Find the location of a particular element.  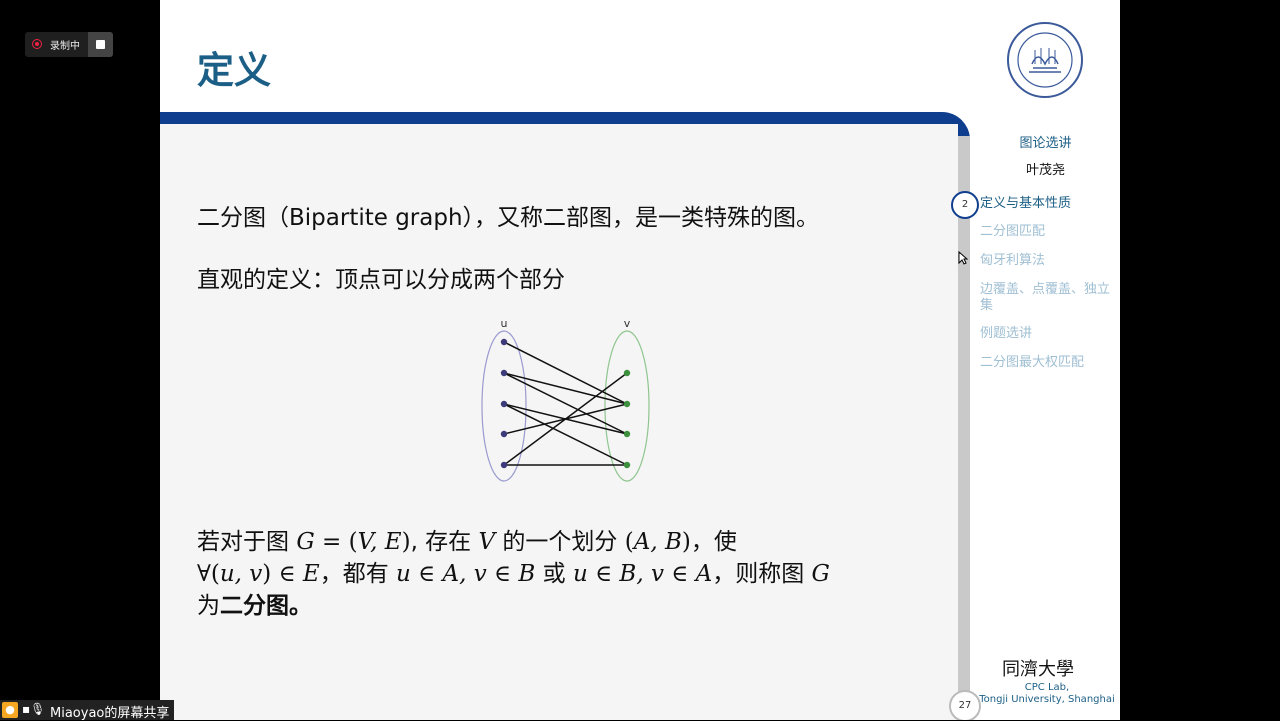

right-partition-label: v is located at coordinates (627, 323).